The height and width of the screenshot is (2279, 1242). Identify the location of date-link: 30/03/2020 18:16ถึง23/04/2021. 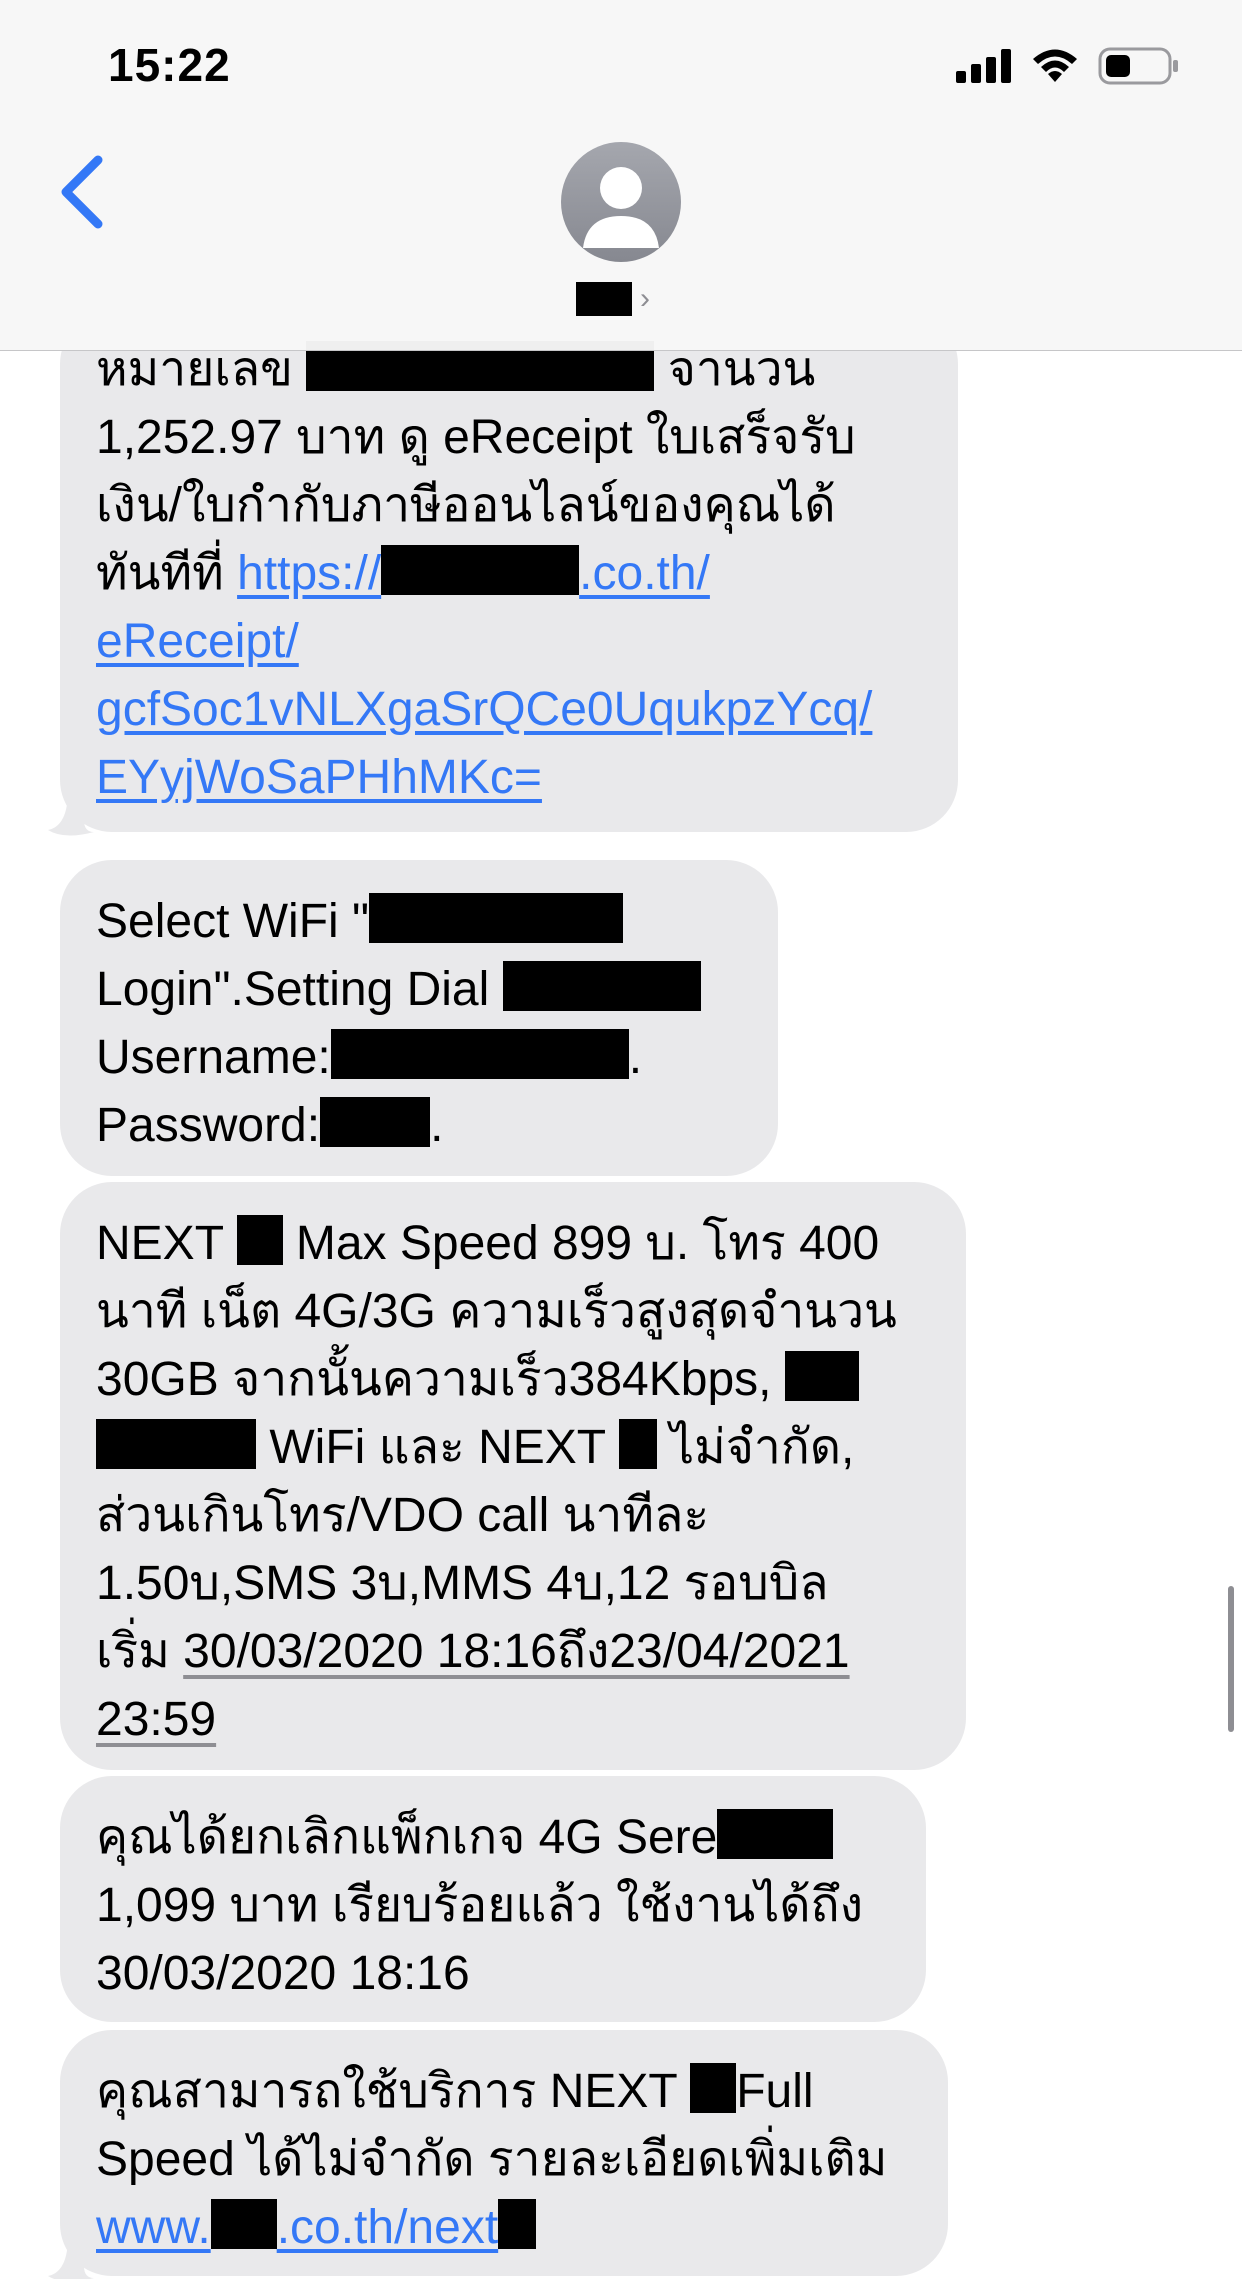
(516, 1651).